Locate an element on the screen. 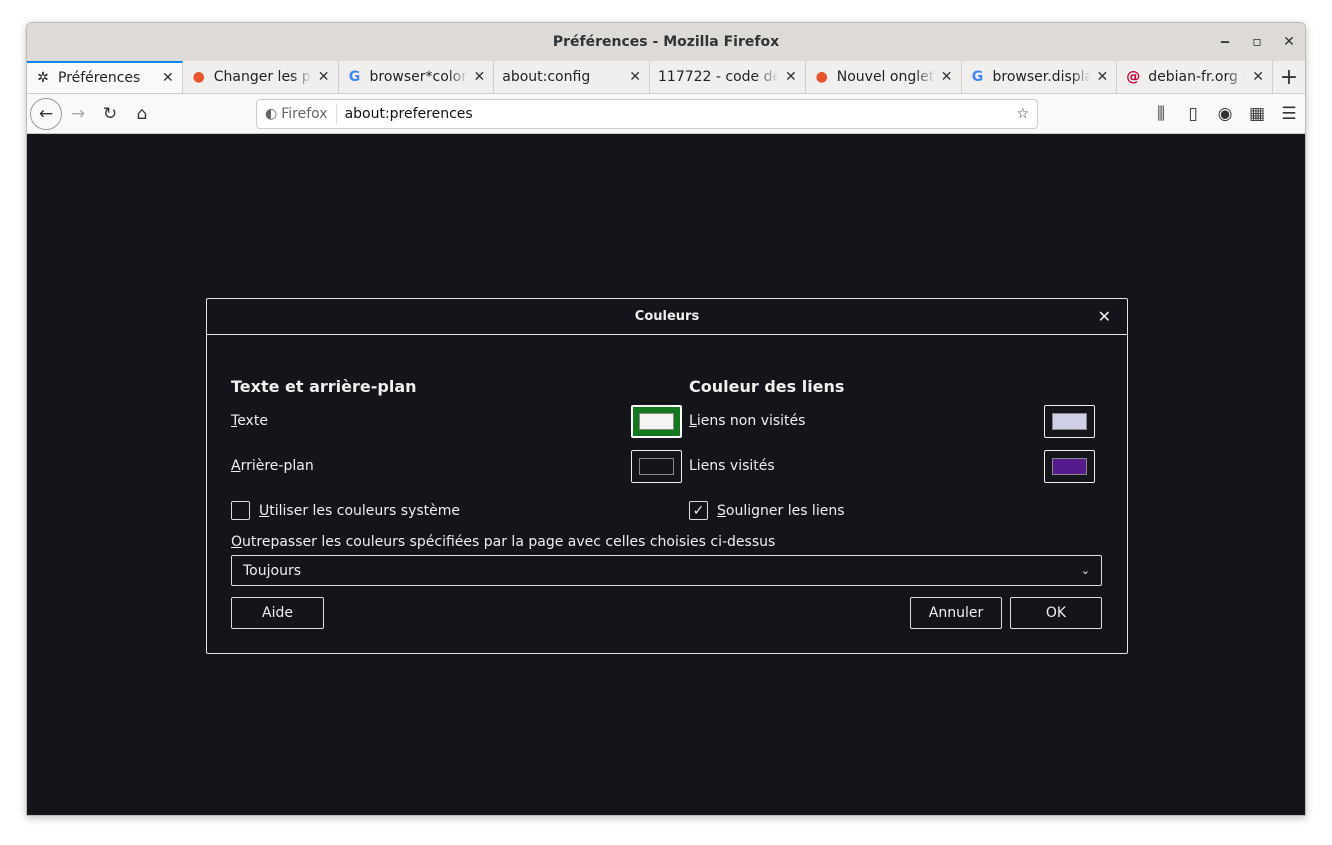  reload-button: ↻ is located at coordinates (110, 114).